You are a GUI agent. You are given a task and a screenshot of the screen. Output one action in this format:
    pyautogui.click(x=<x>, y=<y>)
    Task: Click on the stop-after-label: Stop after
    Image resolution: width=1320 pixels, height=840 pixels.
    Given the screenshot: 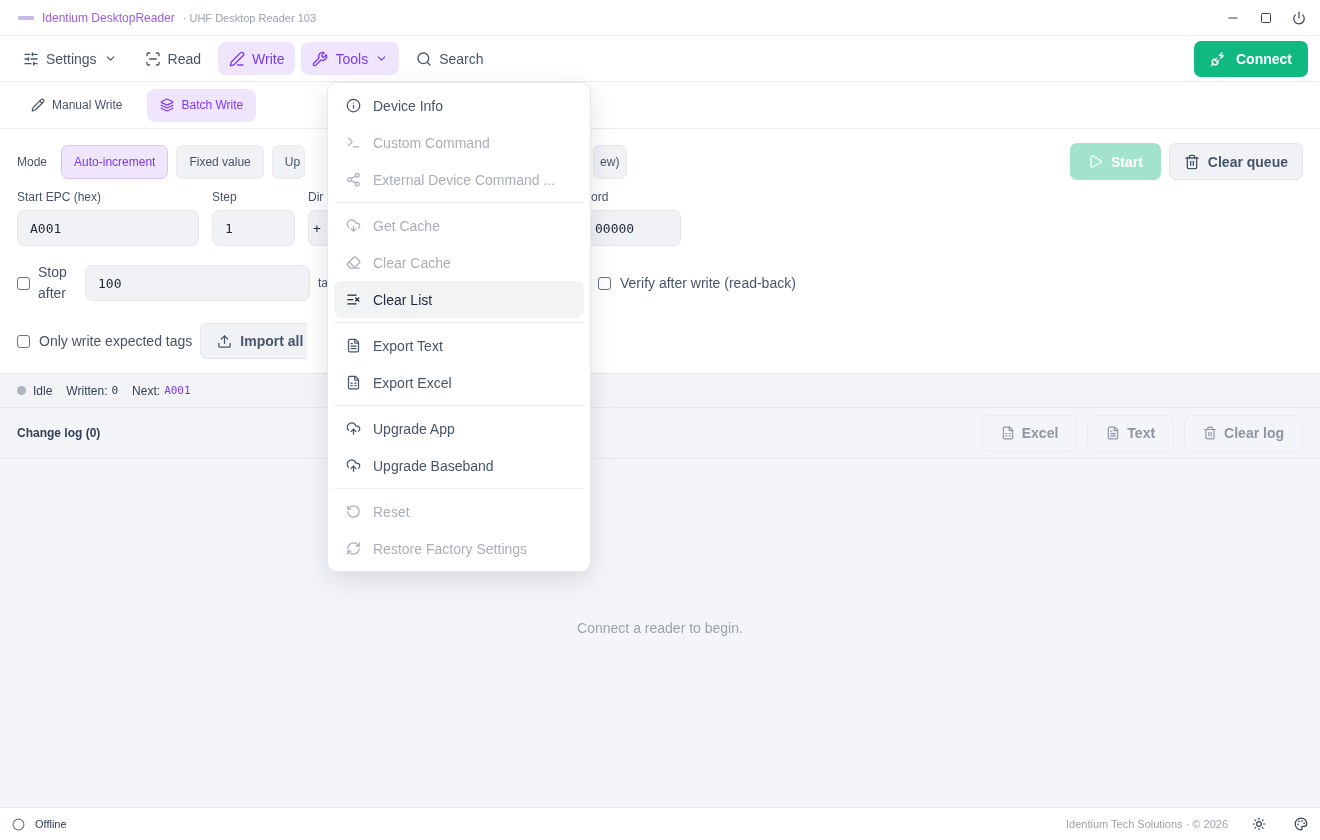 What is the action you would take?
    pyautogui.click(x=53, y=283)
    